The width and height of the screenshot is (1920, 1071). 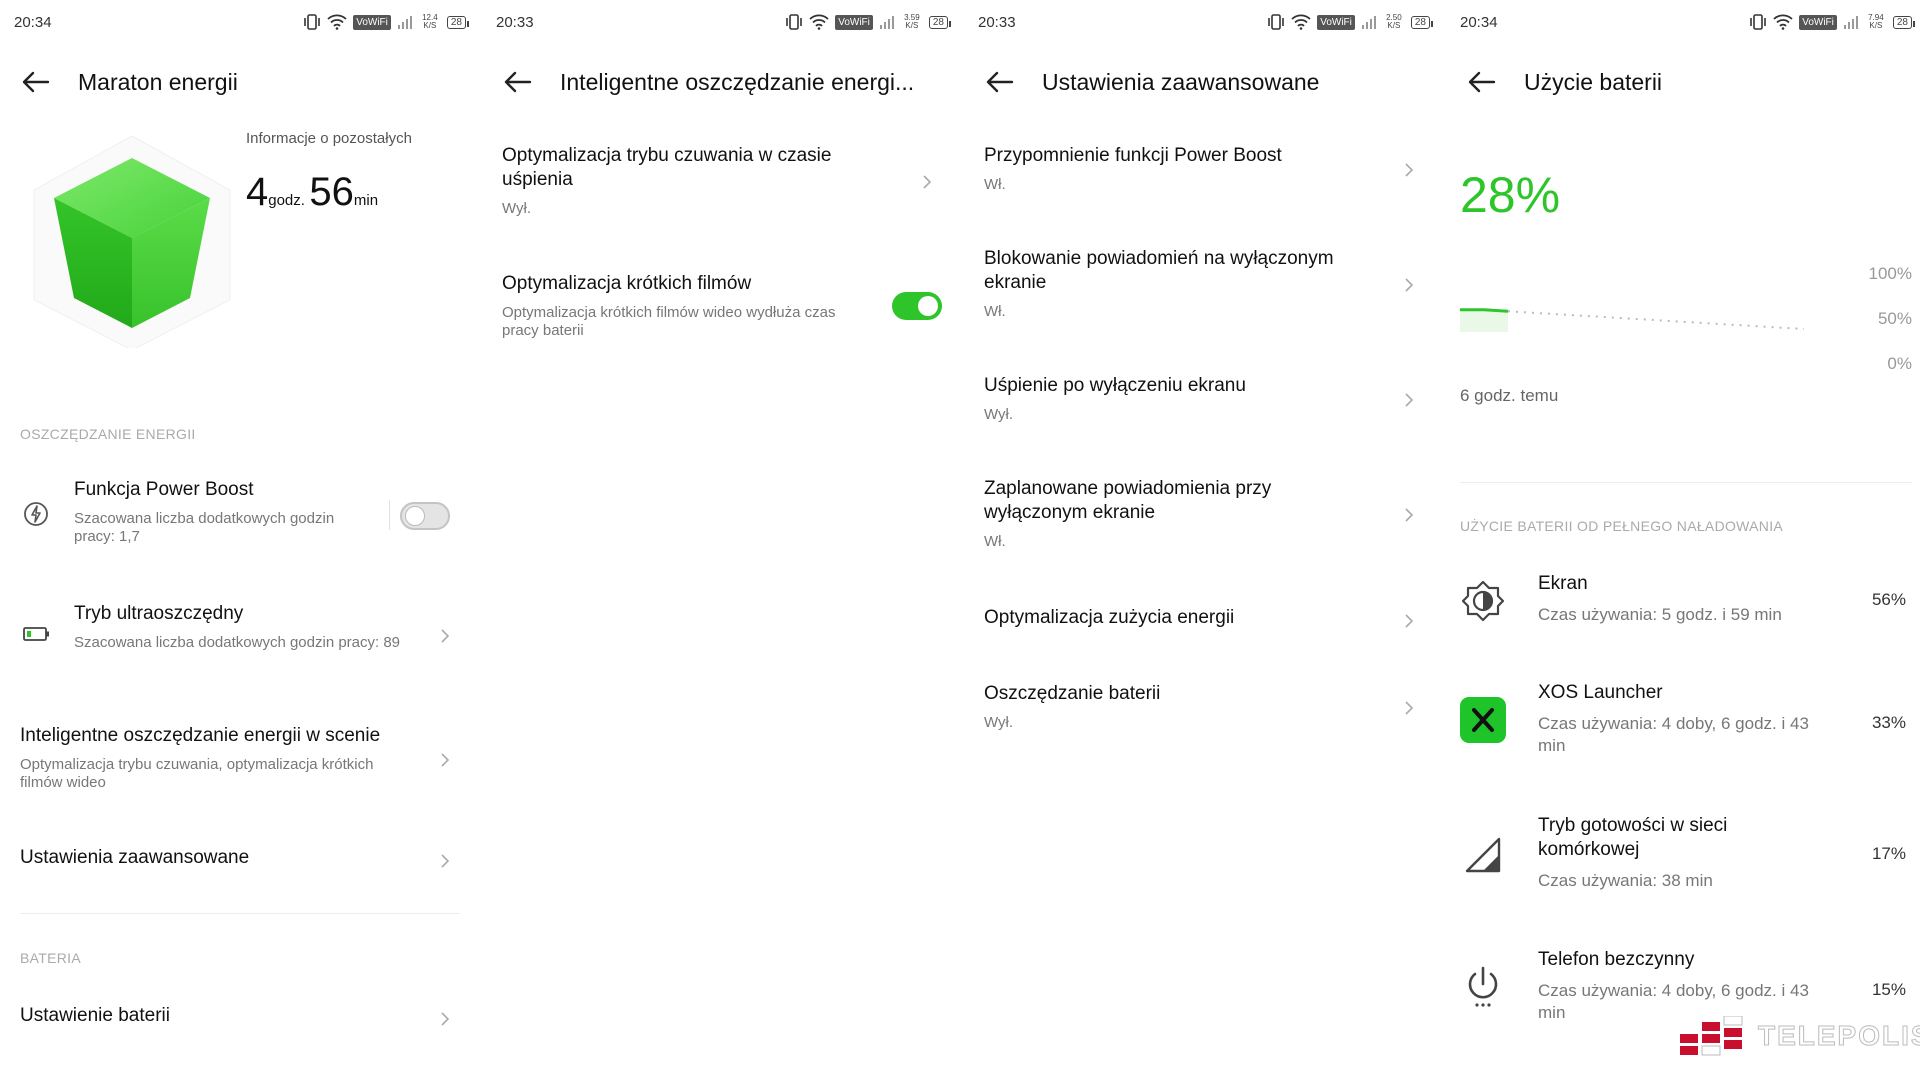 What do you see at coordinates (1072, 693) in the screenshot?
I see `setting-title: Oszczędzanie baterii` at bounding box center [1072, 693].